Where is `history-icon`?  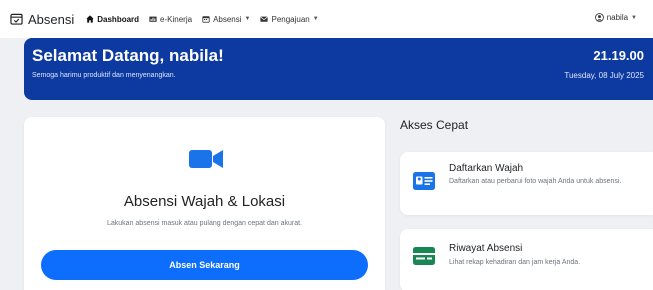 history-icon is located at coordinates (424, 256).